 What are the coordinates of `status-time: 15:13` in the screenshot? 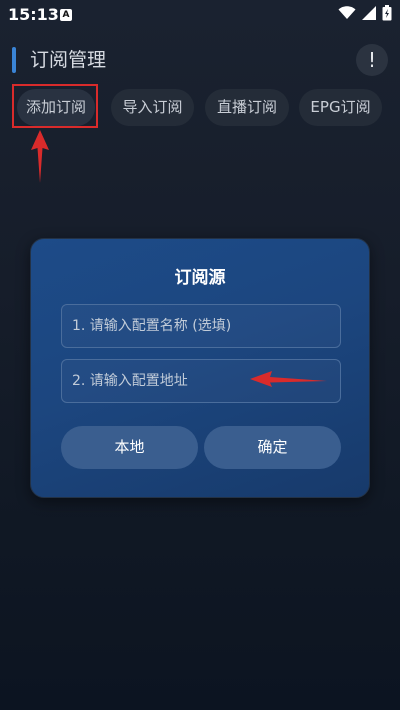 It's located at (33, 14).